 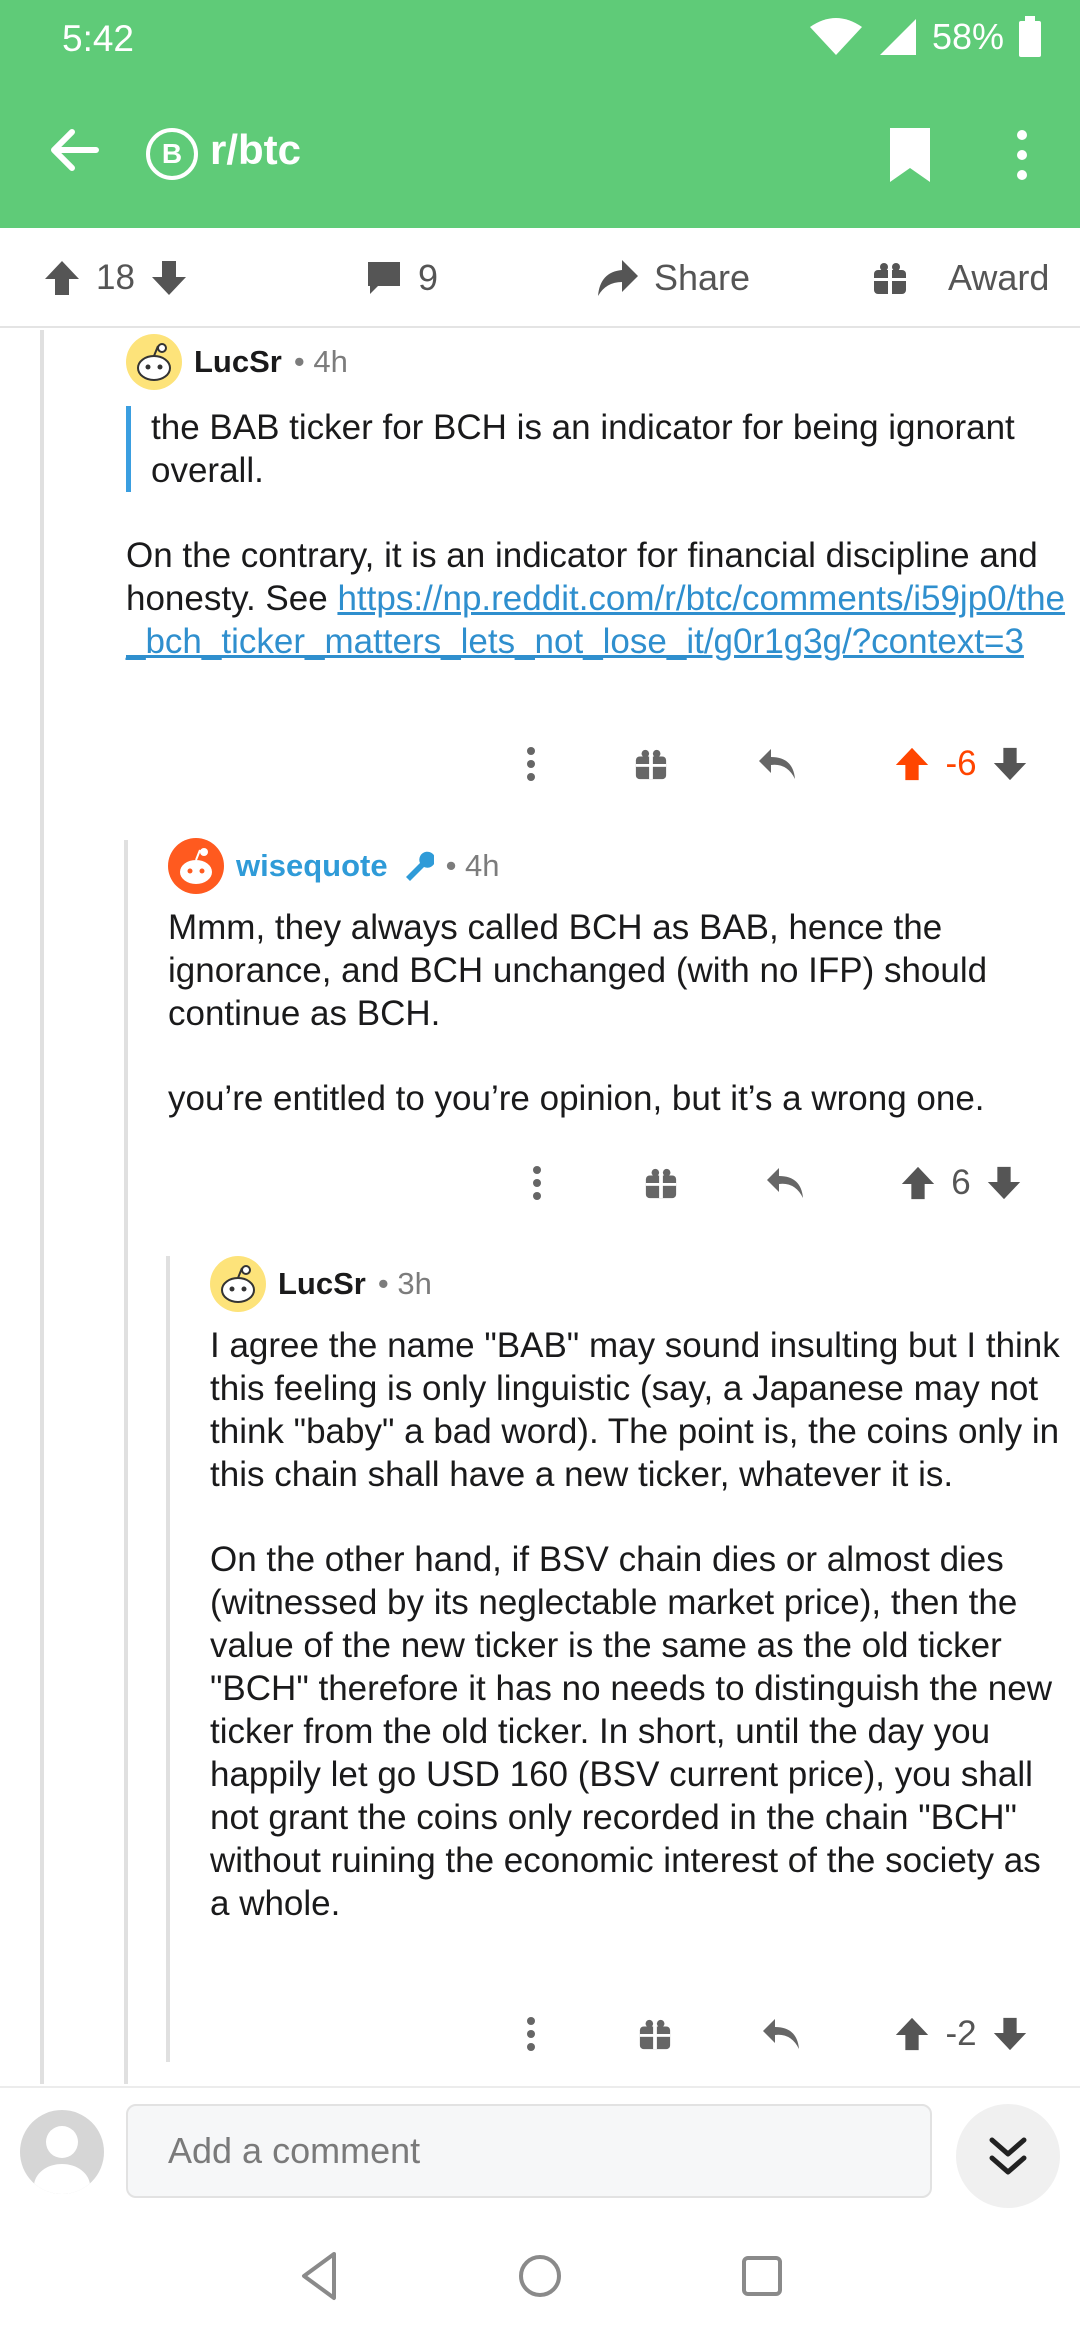 What do you see at coordinates (1030, 36) in the screenshot?
I see `battery-icon` at bounding box center [1030, 36].